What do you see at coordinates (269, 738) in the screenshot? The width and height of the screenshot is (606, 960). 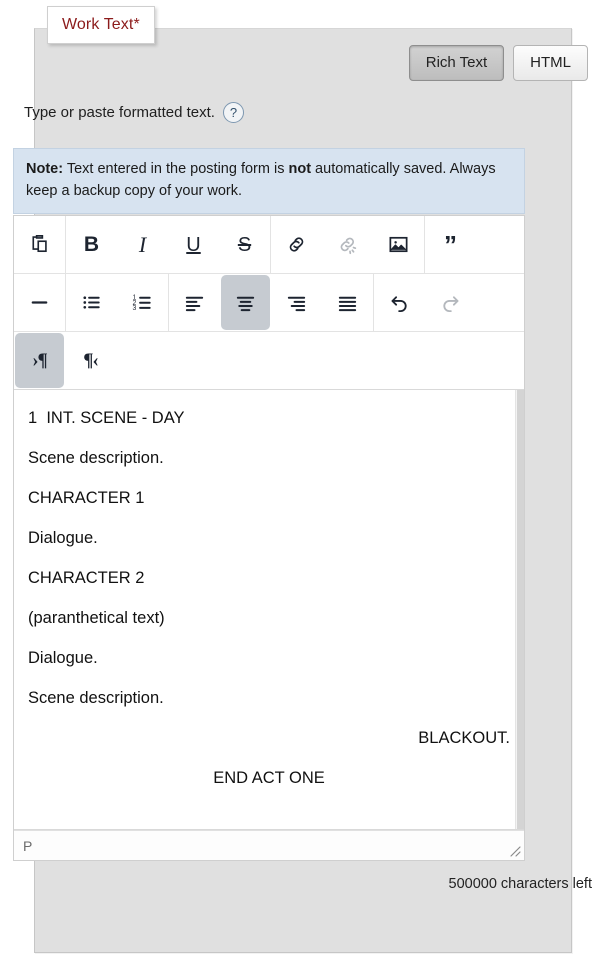 I see `content-paragraph: BLACKOUT.` at bounding box center [269, 738].